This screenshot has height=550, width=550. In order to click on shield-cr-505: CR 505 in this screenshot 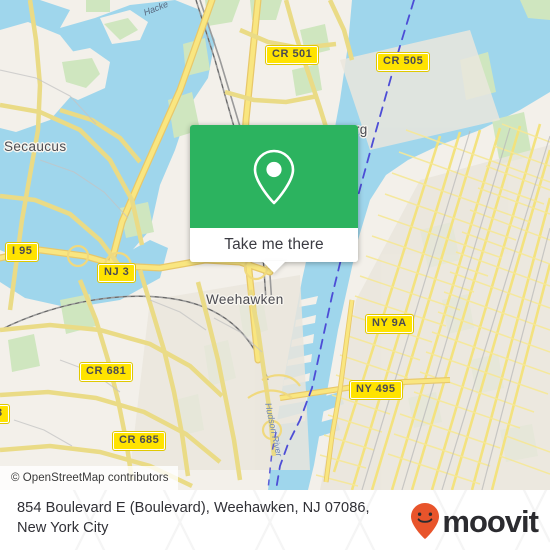, I will do `click(403, 62)`.